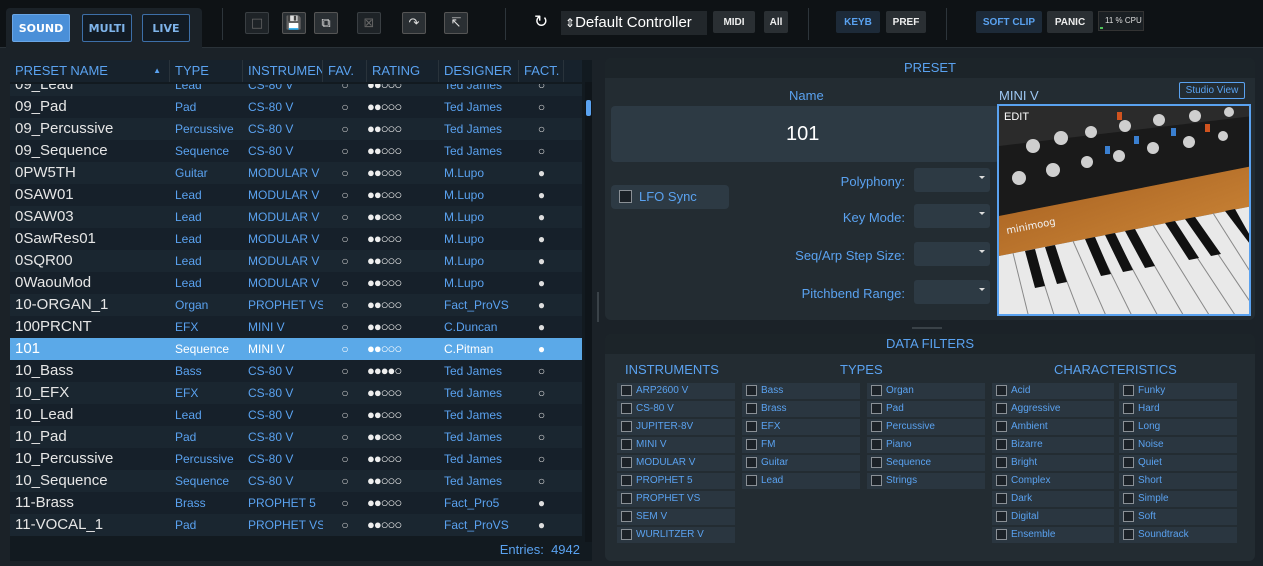 This screenshot has width=1263, height=566. What do you see at coordinates (927, 328) in the screenshot?
I see `horizontal-split-handle` at bounding box center [927, 328].